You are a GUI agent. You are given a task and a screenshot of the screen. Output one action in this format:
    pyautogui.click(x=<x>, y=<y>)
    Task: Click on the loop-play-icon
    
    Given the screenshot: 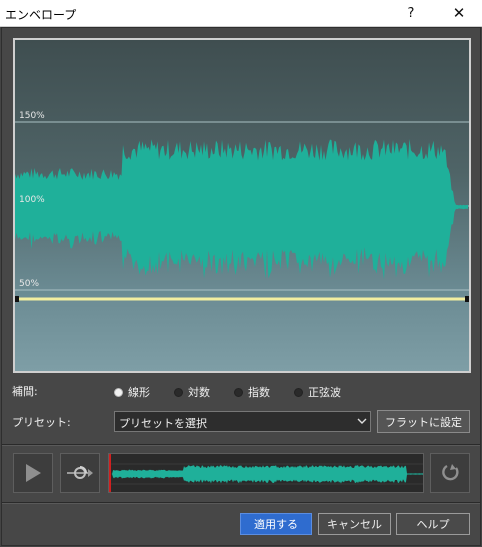 What is the action you would take?
    pyautogui.click(x=80, y=472)
    